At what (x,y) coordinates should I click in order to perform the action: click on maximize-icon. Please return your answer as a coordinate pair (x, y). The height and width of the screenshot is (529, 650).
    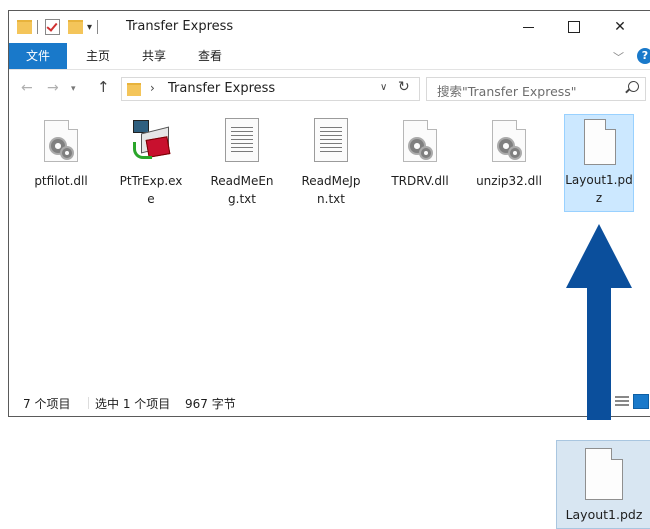
    Looking at the image, I should click on (574, 27).